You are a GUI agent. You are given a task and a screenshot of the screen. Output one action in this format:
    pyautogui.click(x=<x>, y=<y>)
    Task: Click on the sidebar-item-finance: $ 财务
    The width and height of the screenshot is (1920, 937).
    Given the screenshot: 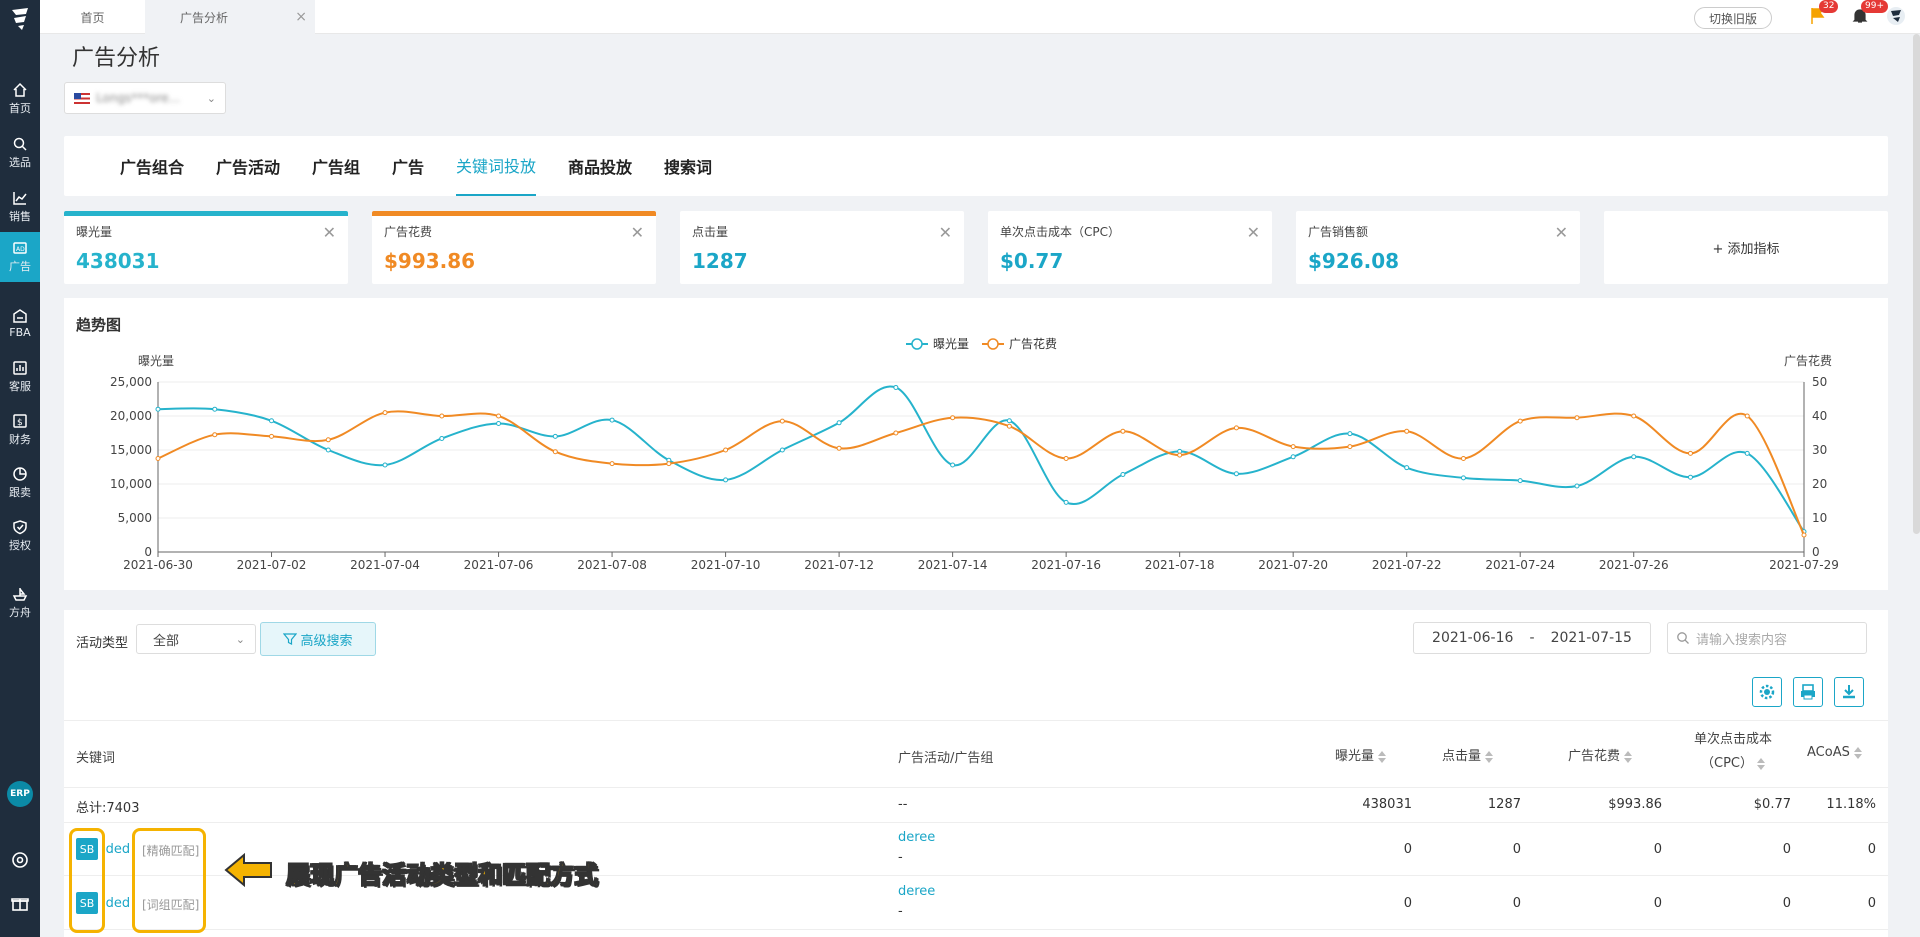 What is the action you would take?
    pyautogui.click(x=20, y=430)
    